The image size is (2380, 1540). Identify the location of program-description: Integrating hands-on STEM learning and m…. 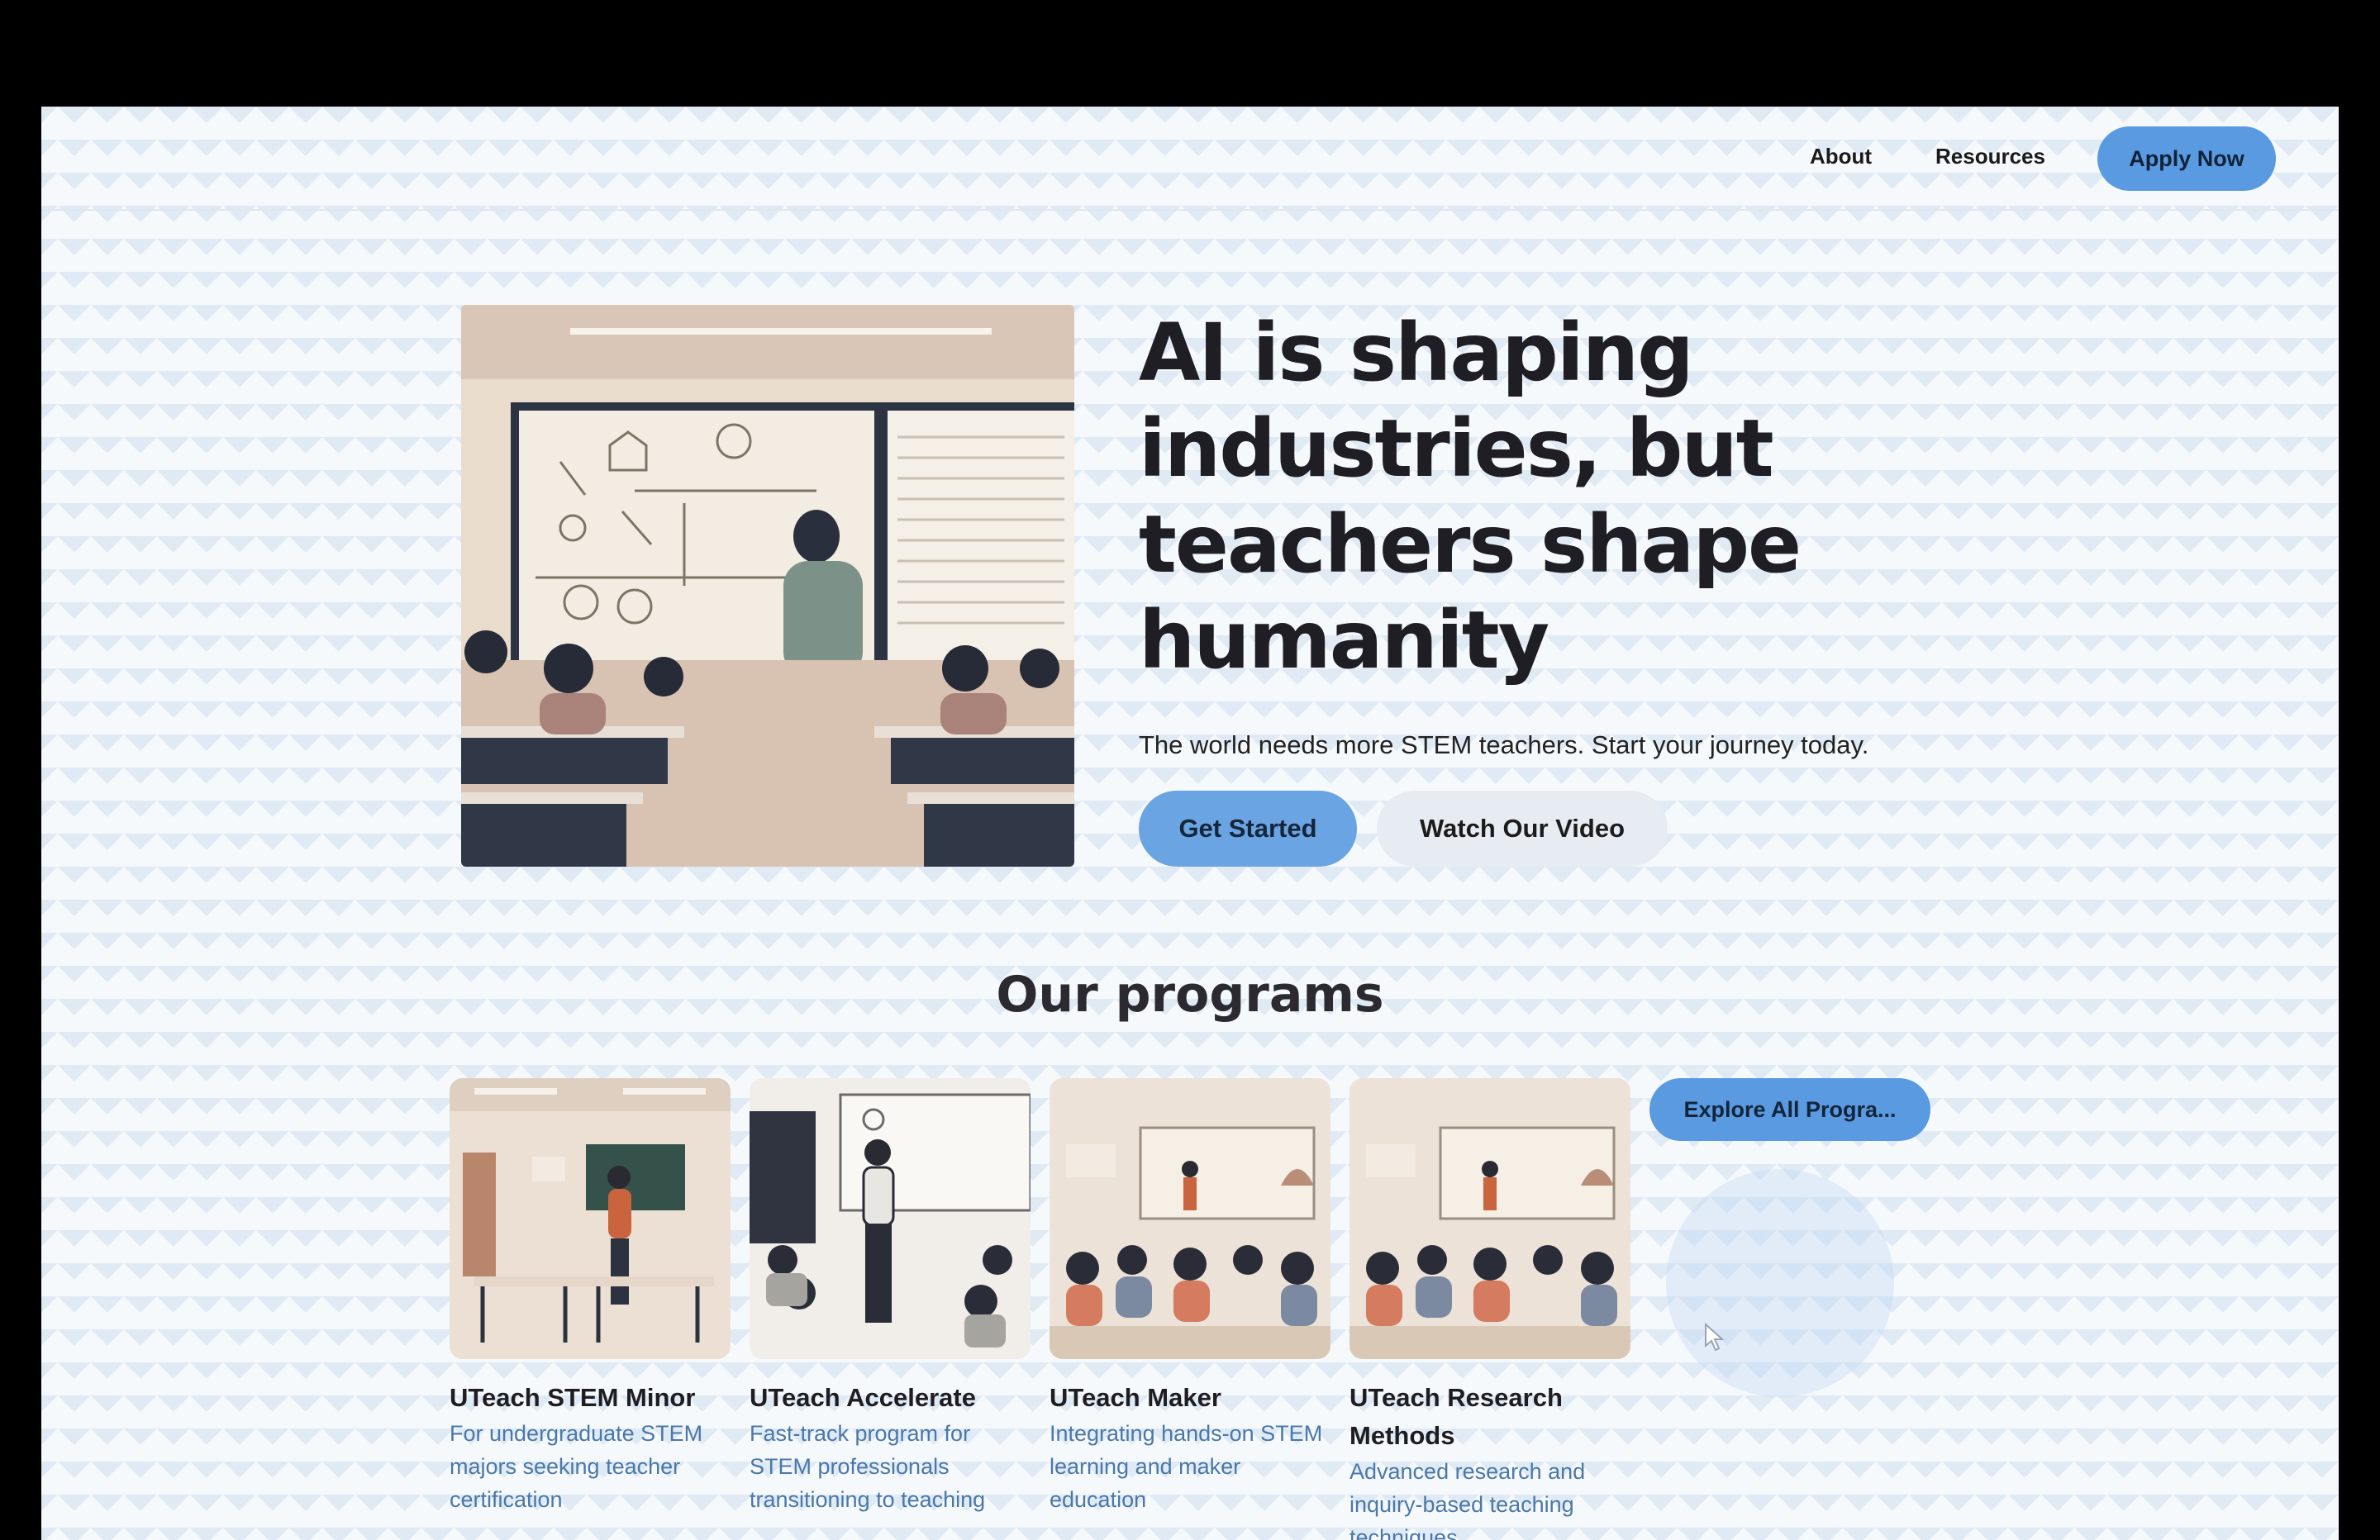
(1186, 1466).